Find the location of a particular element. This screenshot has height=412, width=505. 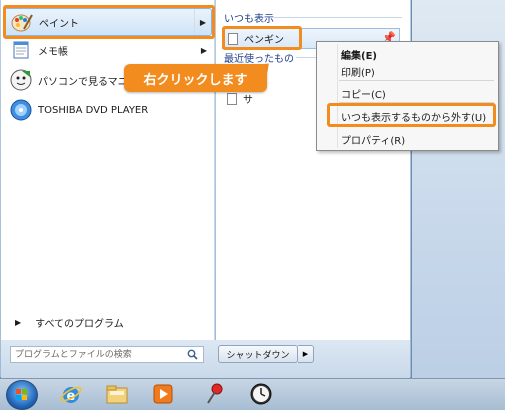

app-item-dvd-player: TOSHIBA DVD PLAYER is located at coordinates (108, 110).